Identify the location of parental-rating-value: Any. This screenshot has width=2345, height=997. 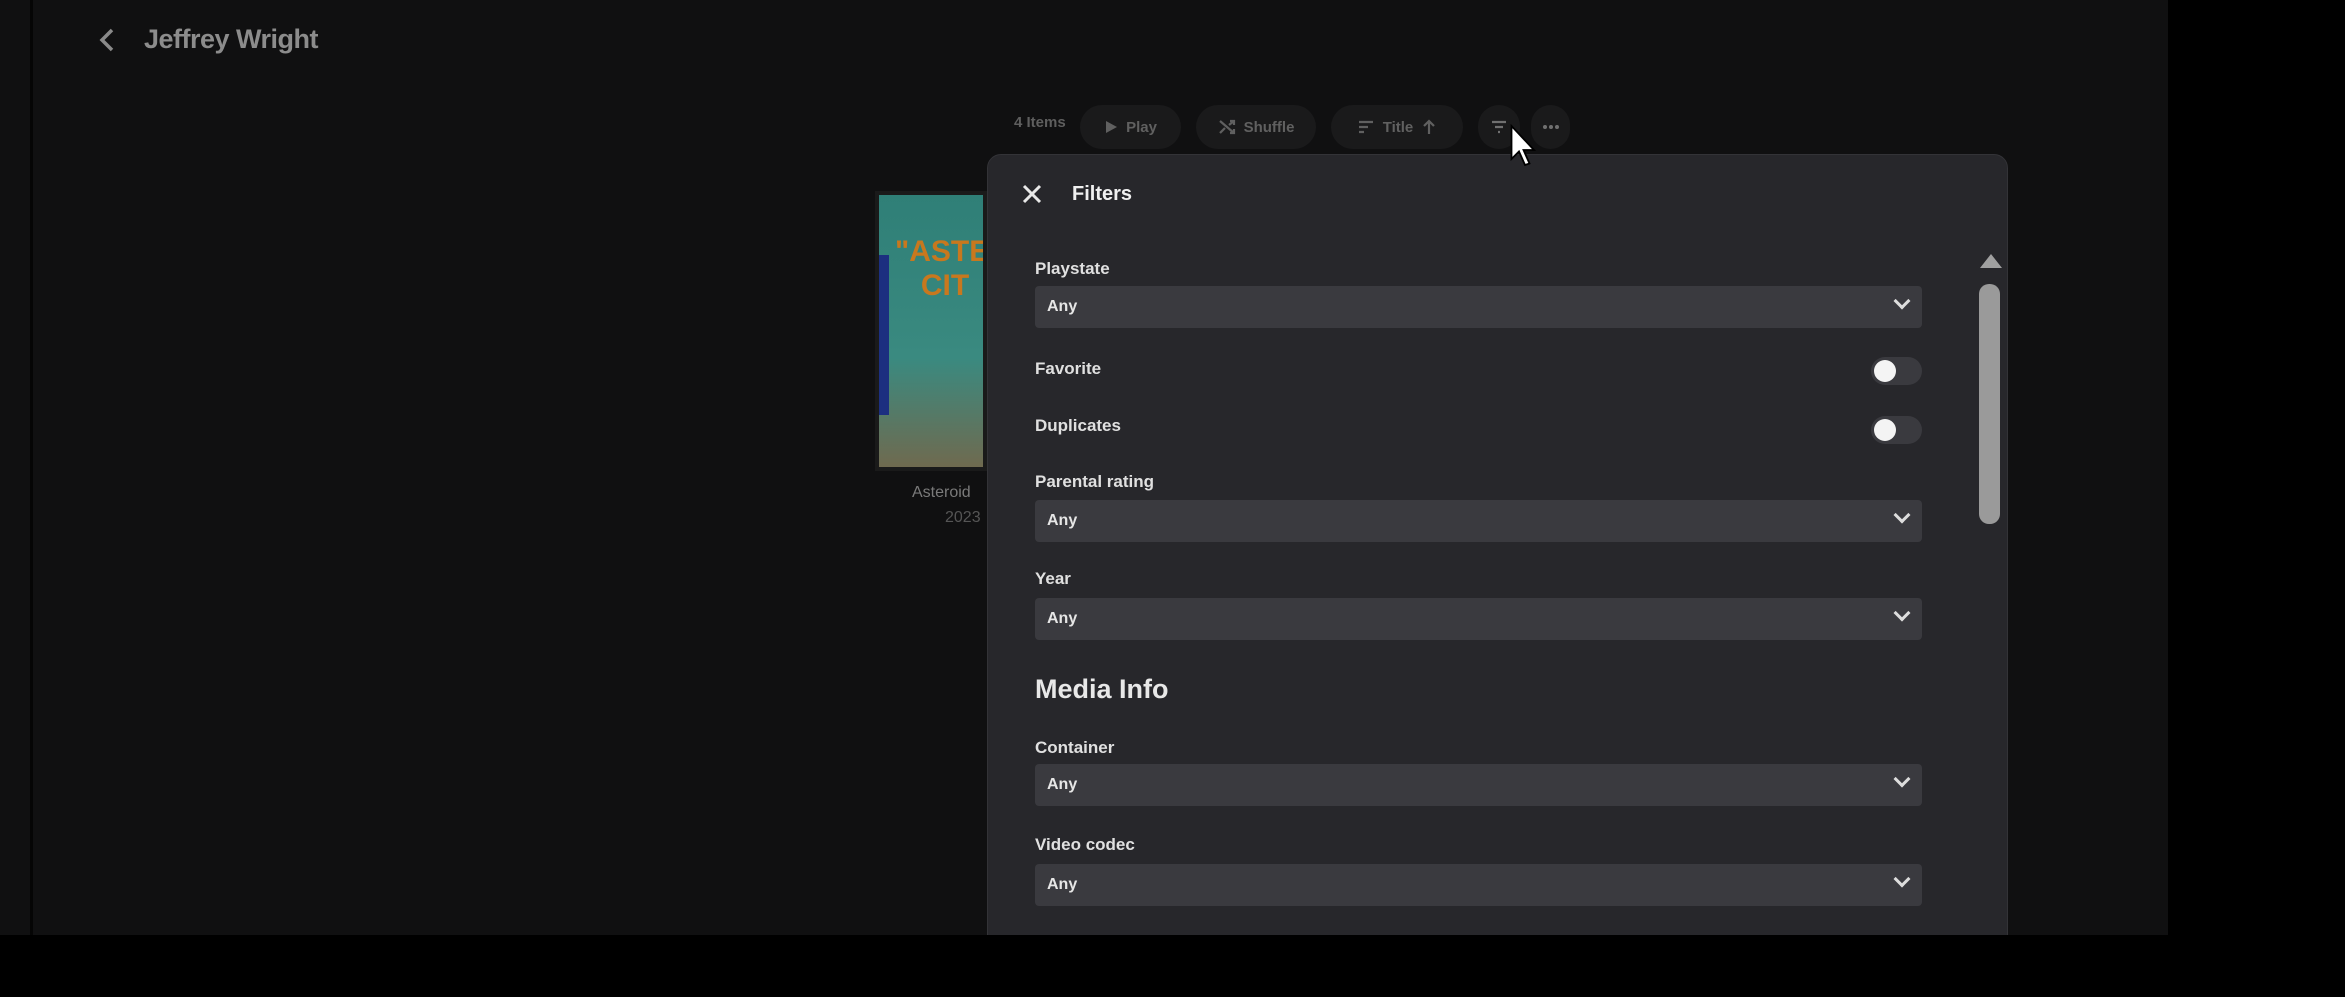
(1062, 520).